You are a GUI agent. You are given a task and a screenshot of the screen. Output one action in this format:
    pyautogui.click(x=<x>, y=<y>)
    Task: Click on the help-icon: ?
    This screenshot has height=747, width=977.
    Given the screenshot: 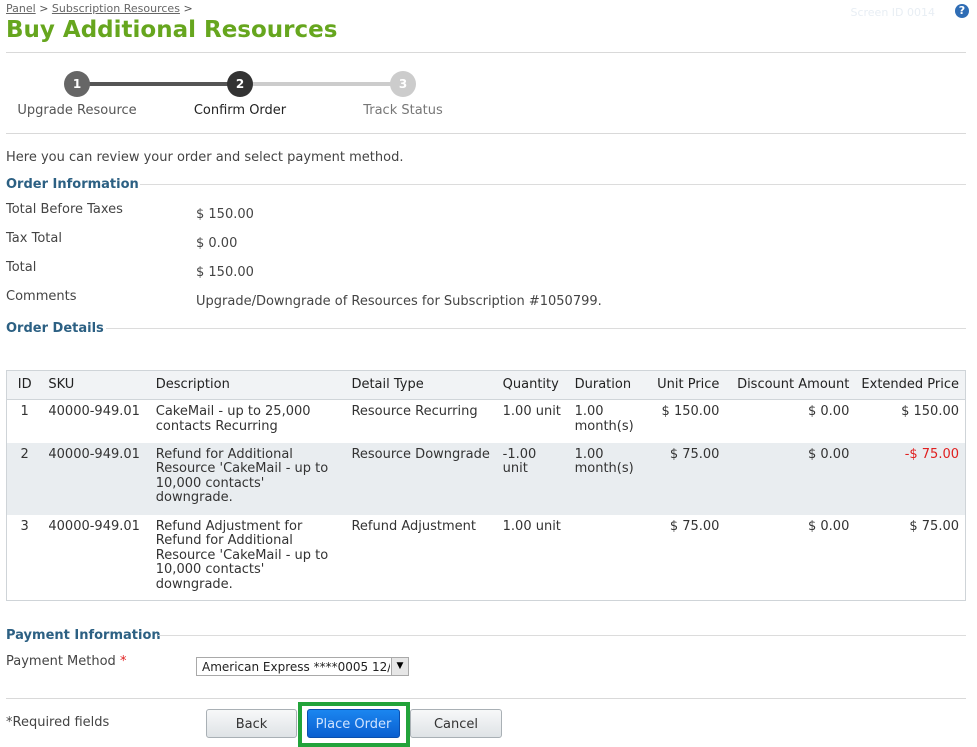 What is the action you would take?
    pyautogui.click(x=962, y=11)
    